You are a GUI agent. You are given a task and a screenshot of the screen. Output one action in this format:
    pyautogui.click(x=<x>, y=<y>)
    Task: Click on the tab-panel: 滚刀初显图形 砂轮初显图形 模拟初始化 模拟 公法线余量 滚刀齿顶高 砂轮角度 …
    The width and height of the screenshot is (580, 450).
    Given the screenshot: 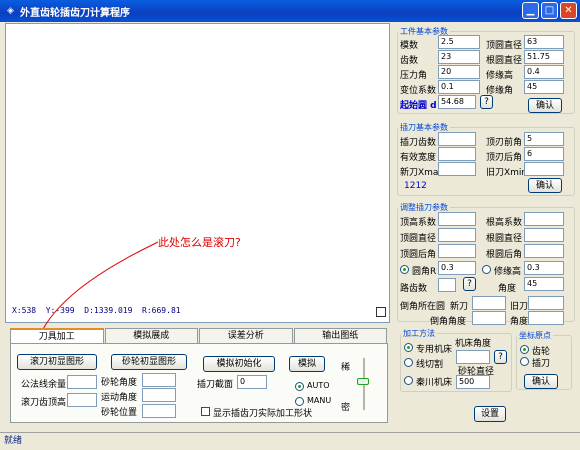 What is the action you would take?
    pyautogui.click(x=199, y=383)
    